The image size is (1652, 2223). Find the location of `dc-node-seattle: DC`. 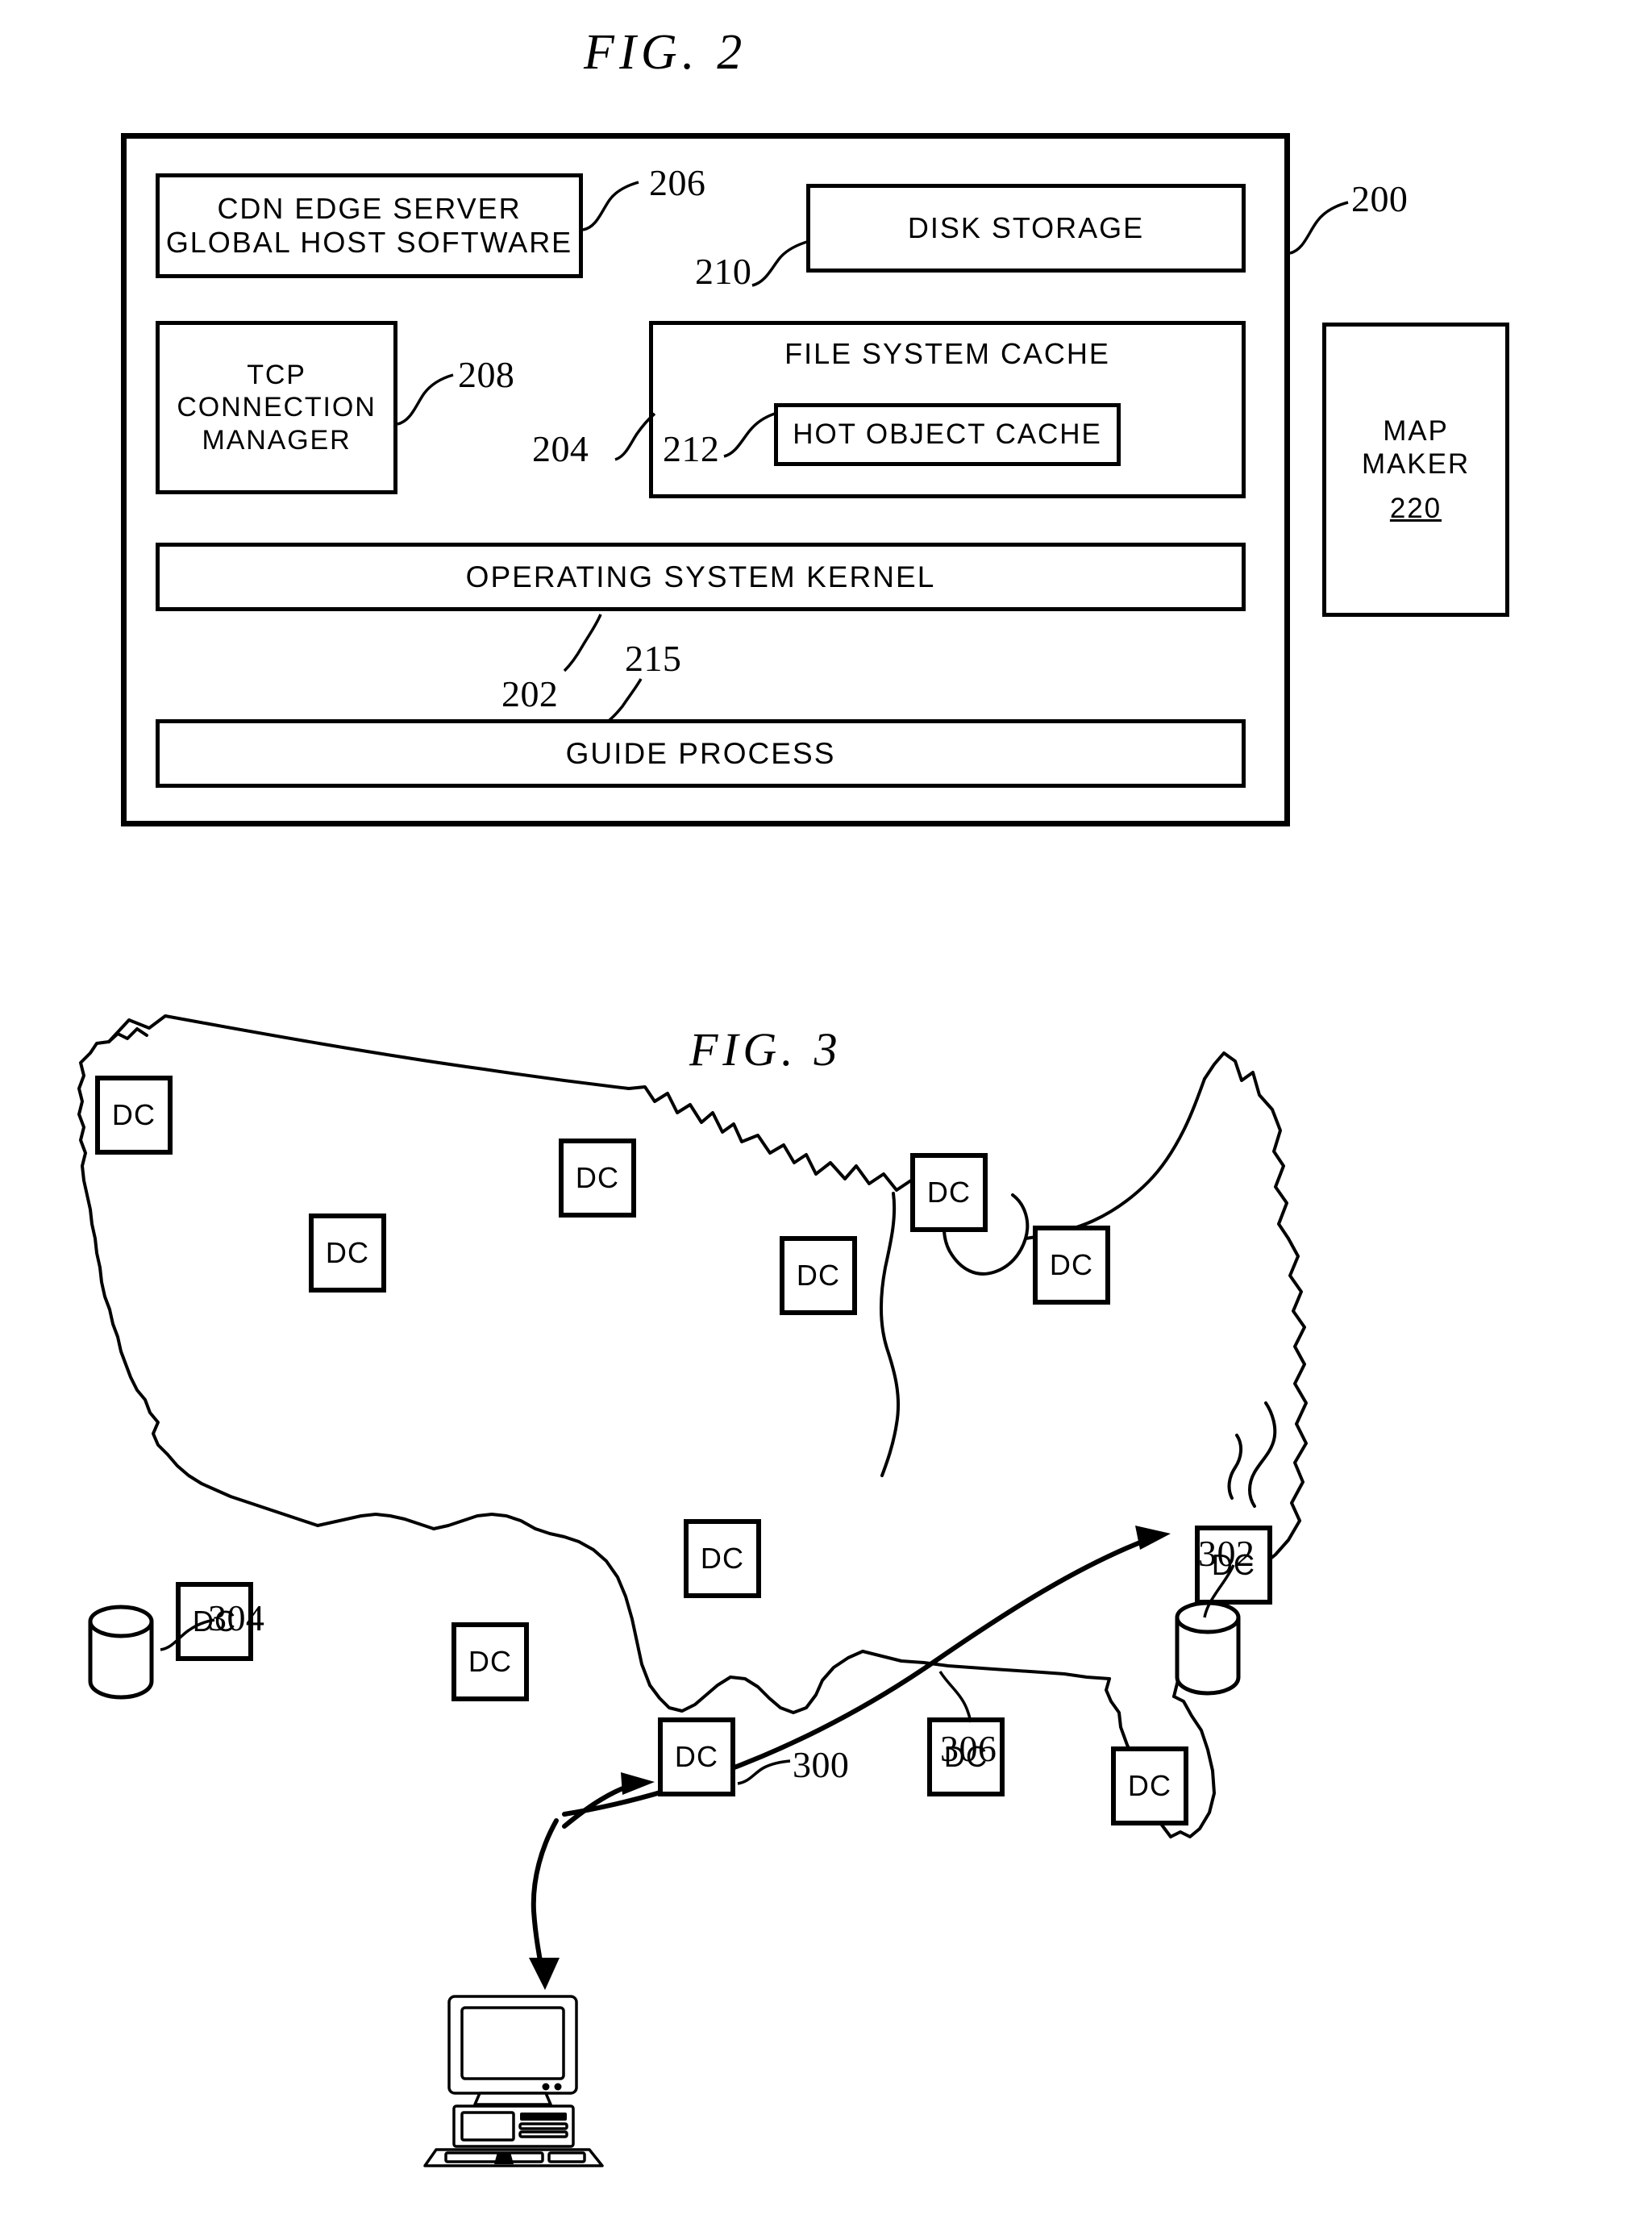

dc-node-seattle: DC is located at coordinates (134, 1116).